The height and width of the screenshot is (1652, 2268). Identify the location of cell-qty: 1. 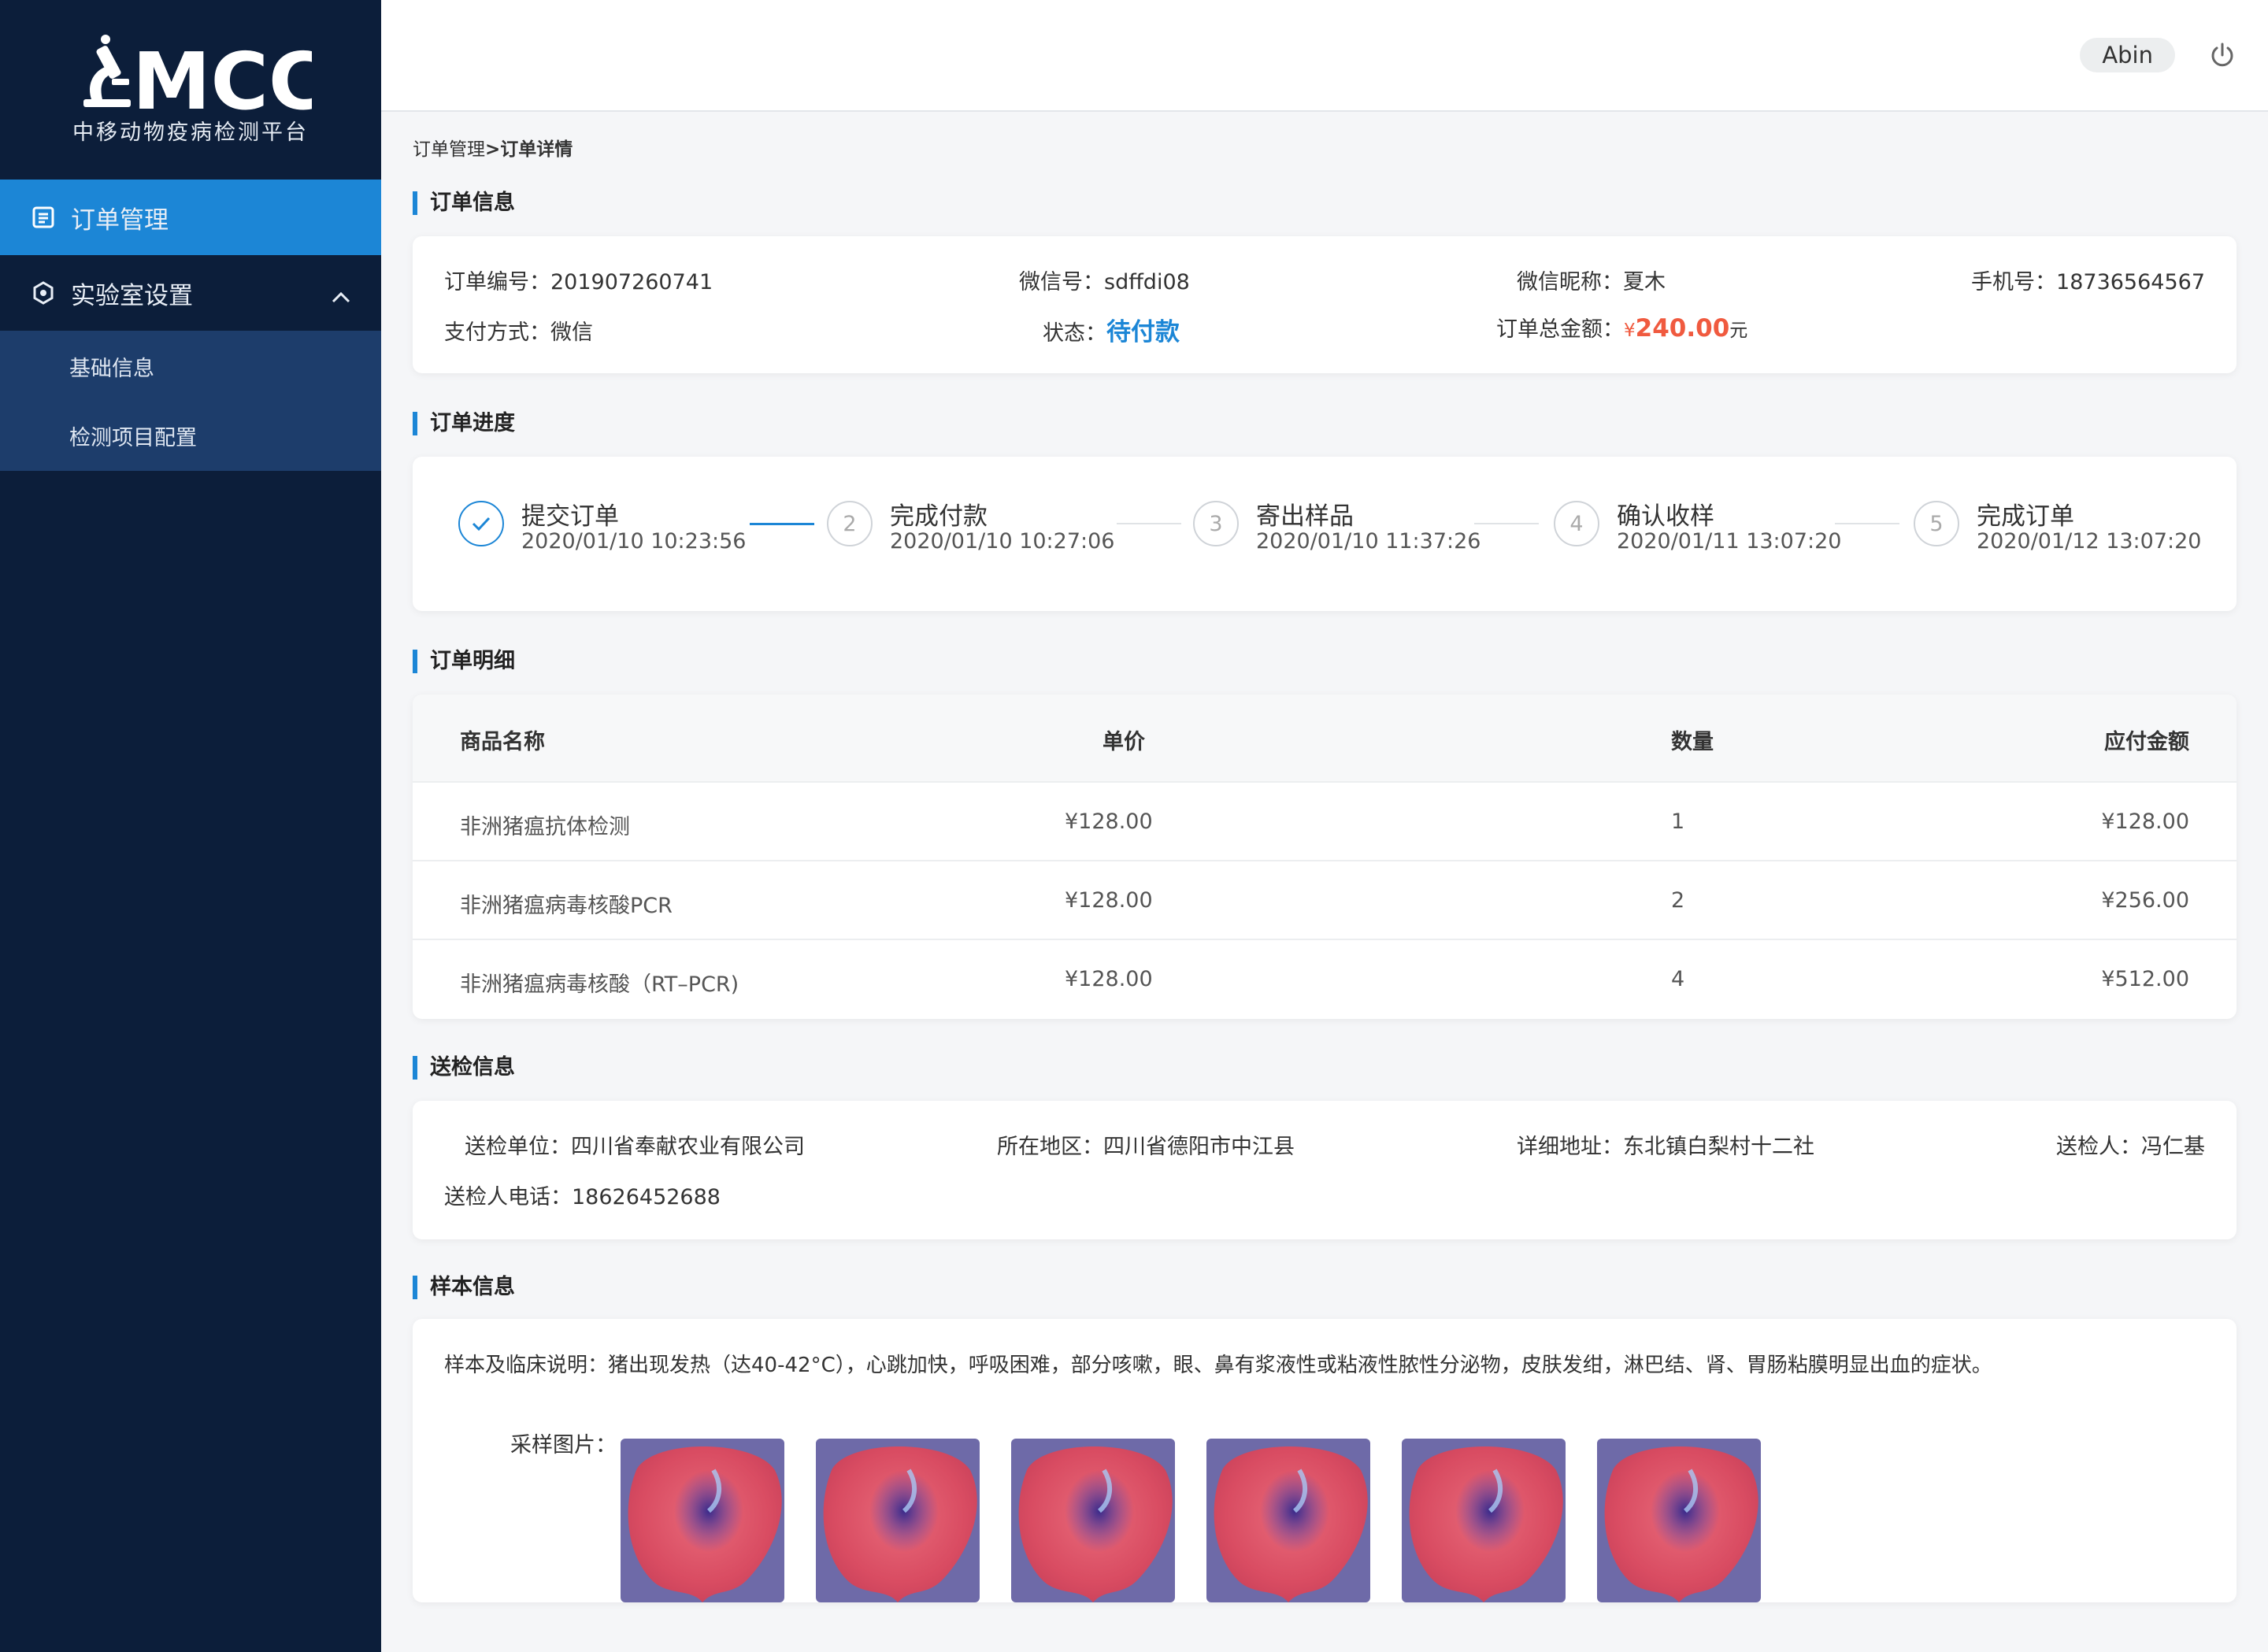
(1678, 821).